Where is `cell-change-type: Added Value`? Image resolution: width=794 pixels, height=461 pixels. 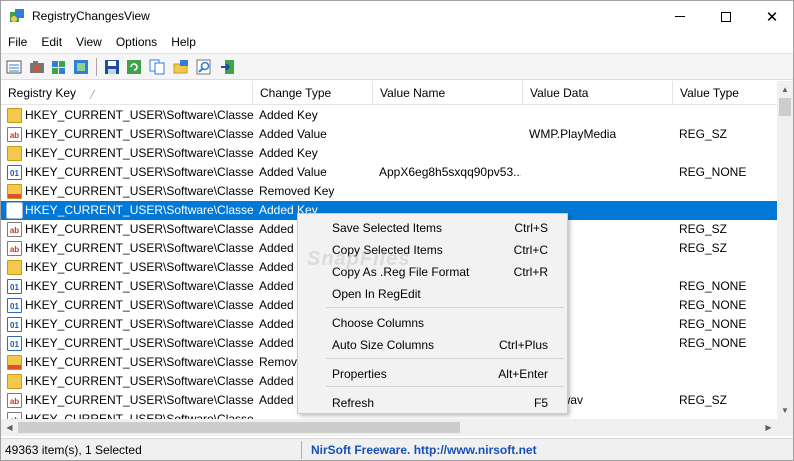 cell-change-type: Added Value is located at coordinates (293, 134).